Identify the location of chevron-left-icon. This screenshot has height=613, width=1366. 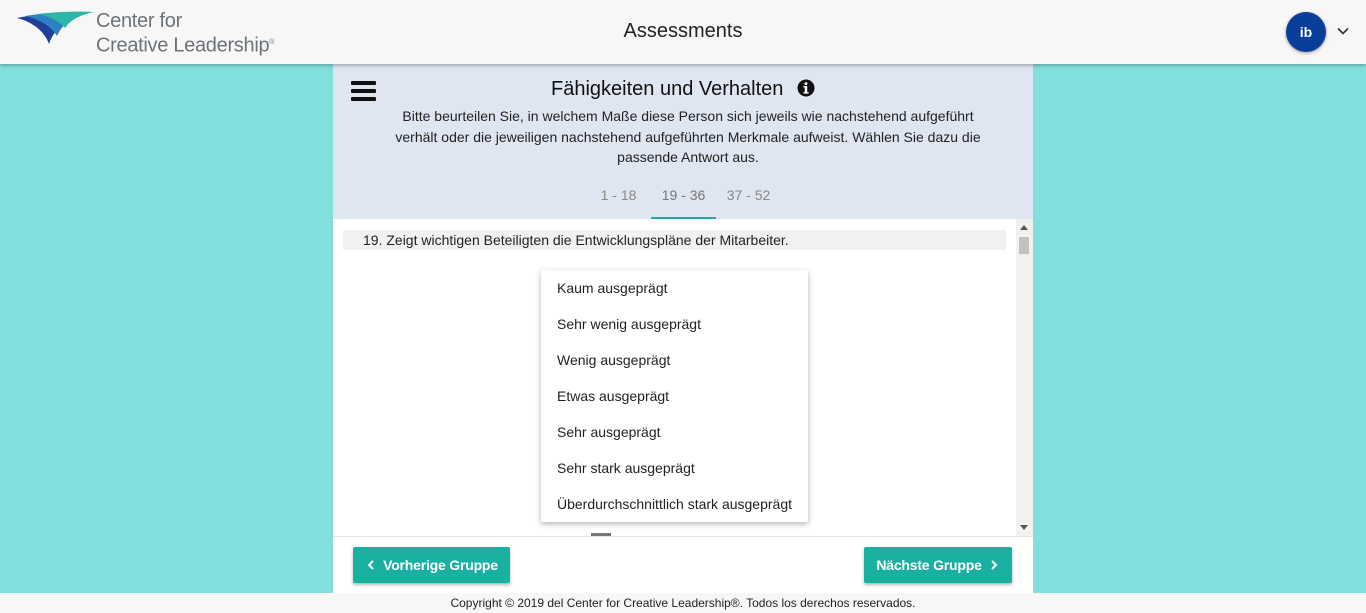
(370, 565).